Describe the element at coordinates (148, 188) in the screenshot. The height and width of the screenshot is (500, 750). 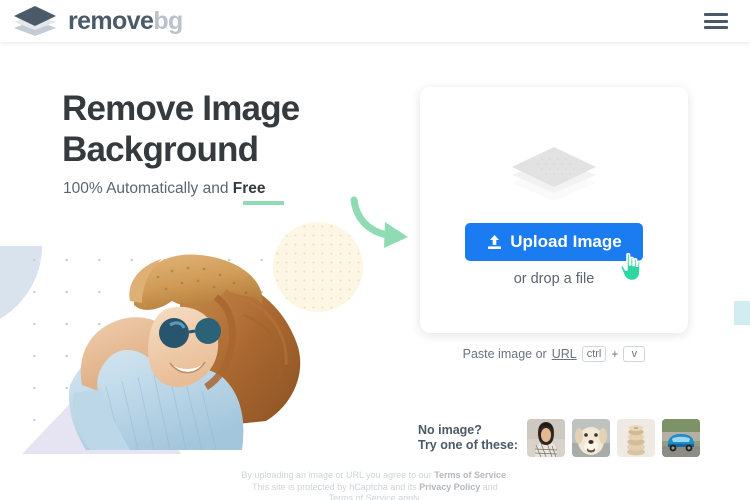
I see `subtitle-prefix: 100% Automatically and` at that location.